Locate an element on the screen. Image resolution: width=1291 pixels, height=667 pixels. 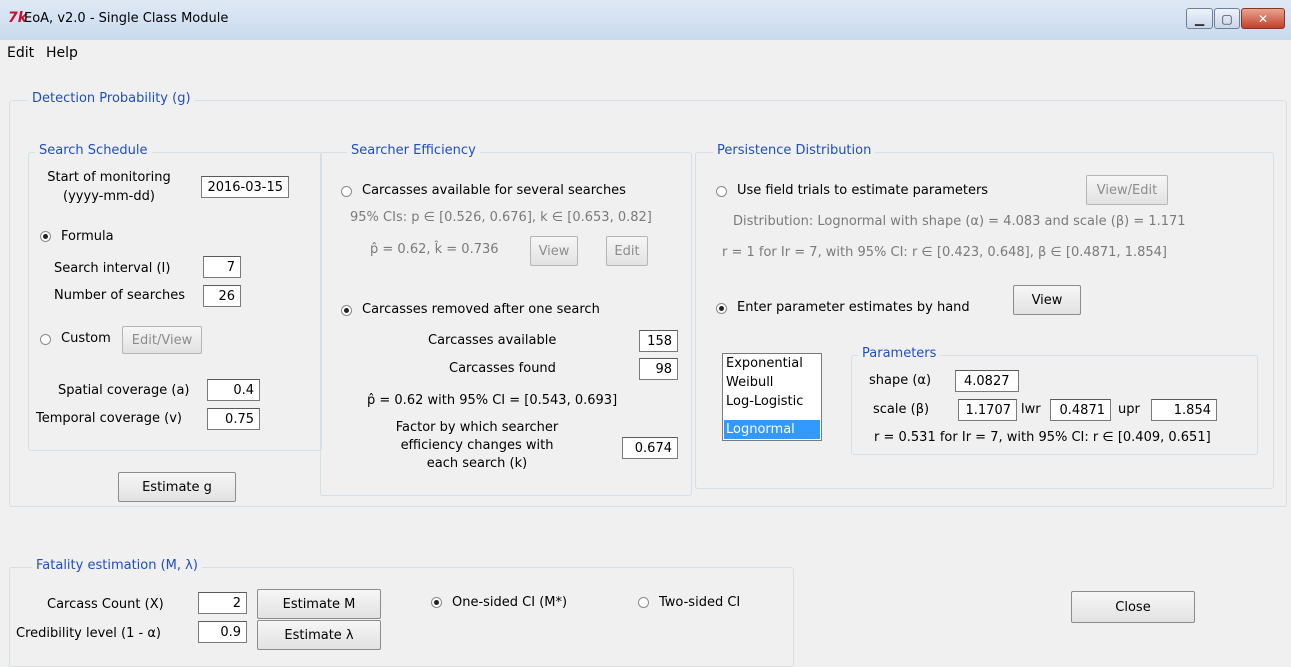
factor-label-line1: Factor by which searcher is located at coordinates (477, 427).